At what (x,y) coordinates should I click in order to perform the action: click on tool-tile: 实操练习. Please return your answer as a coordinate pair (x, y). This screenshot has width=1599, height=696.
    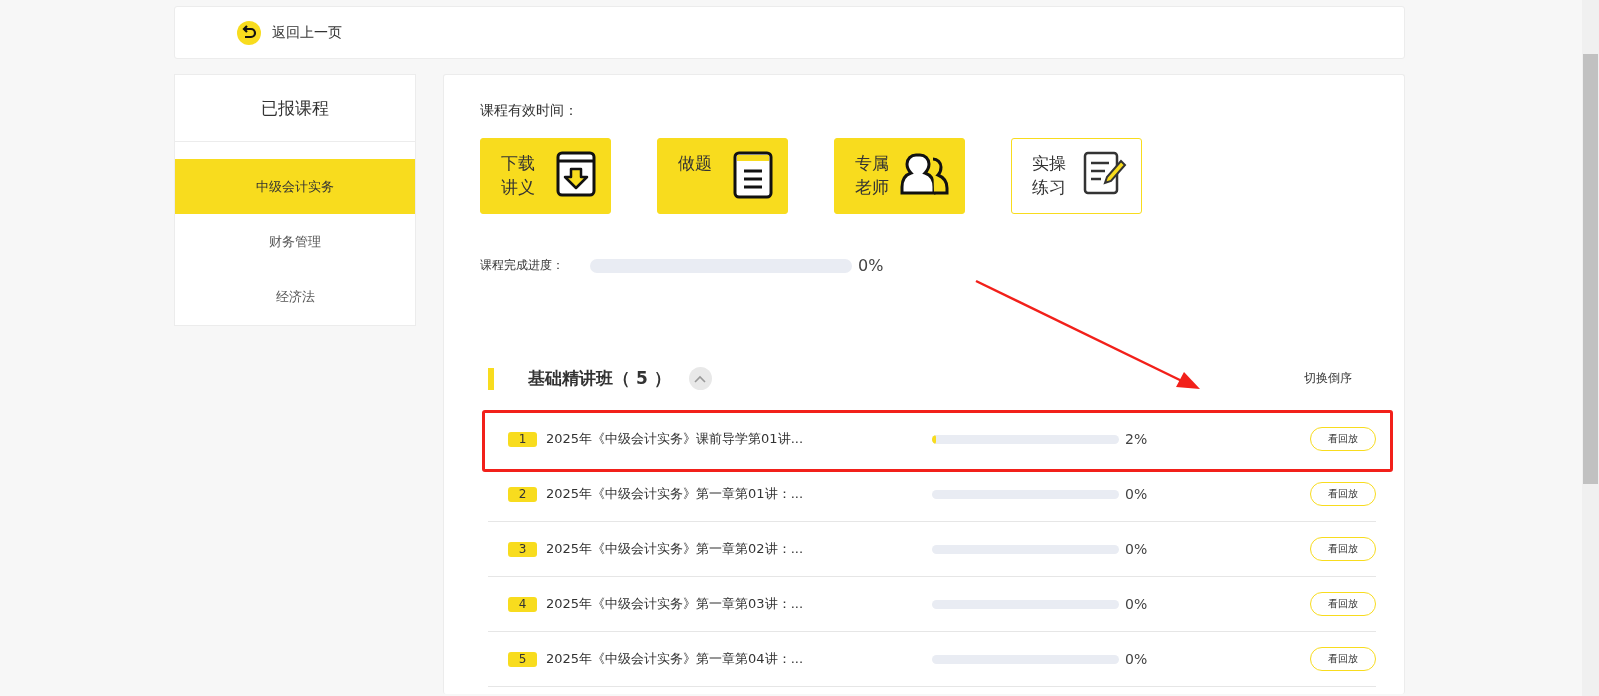
    Looking at the image, I should click on (1076, 176).